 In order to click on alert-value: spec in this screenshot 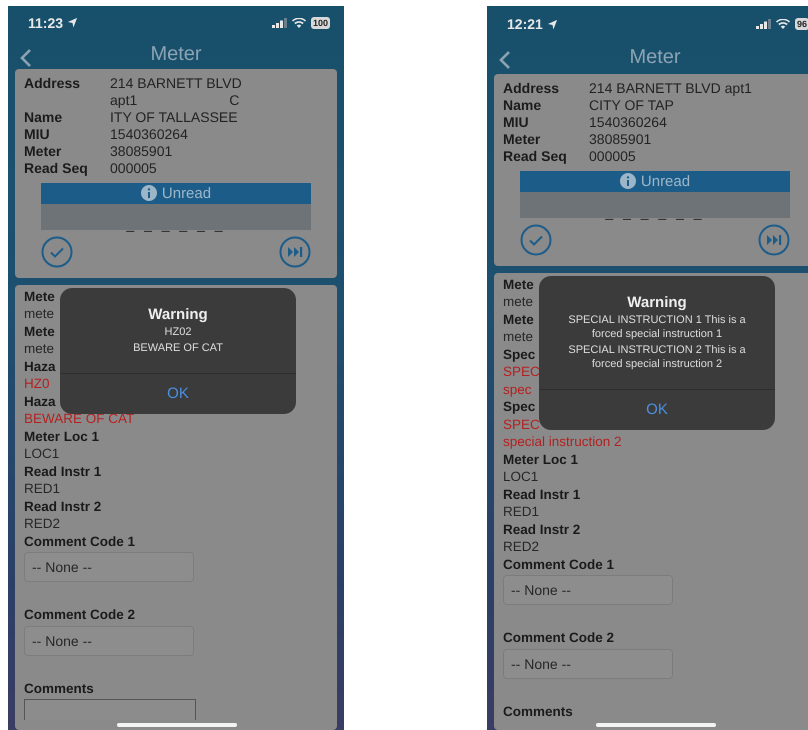, I will do `click(517, 389)`.